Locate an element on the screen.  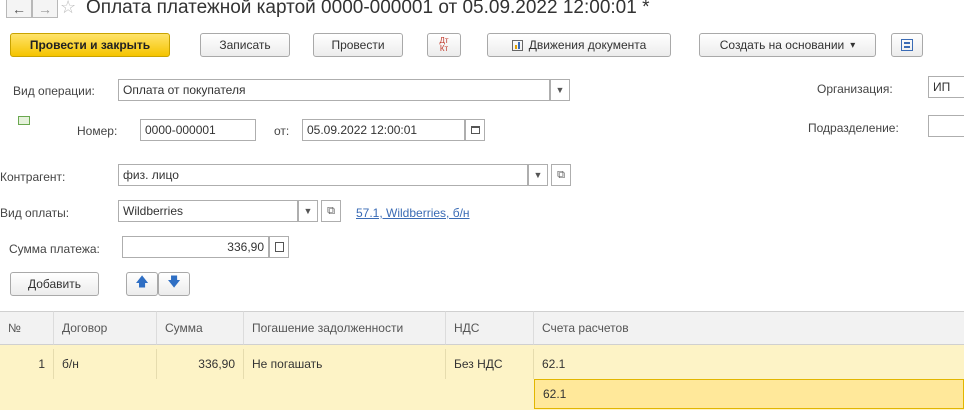
date-label: от: is located at coordinates (282, 131).